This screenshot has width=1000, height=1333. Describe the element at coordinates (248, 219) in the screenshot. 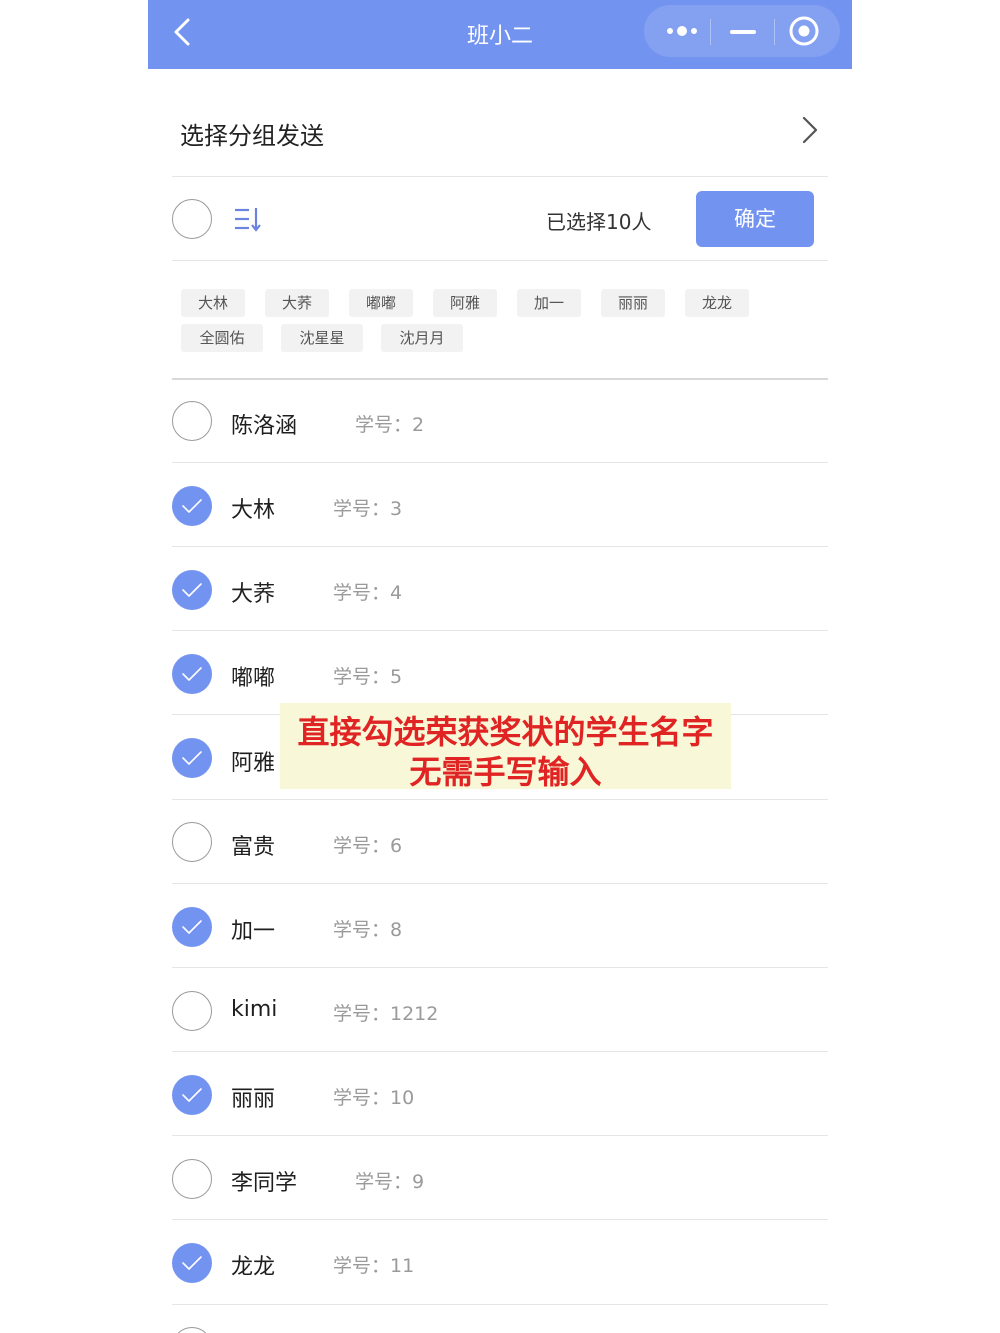

I see `sort-icon` at that location.